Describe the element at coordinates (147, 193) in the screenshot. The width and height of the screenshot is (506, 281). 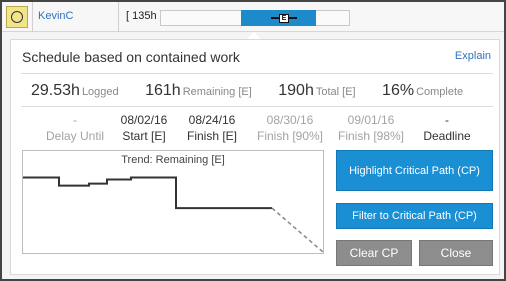
I see `trend-actual-line` at that location.